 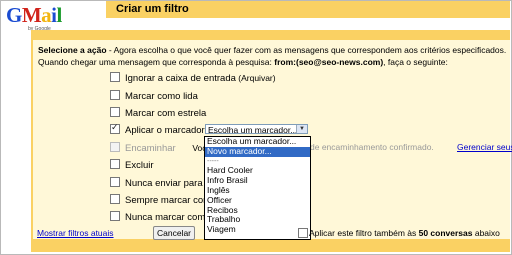 What do you see at coordinates (256, 129) in the screenshot?
I see `label-select: Escolha um marcador... ▼` at bounding box center [256, 129].